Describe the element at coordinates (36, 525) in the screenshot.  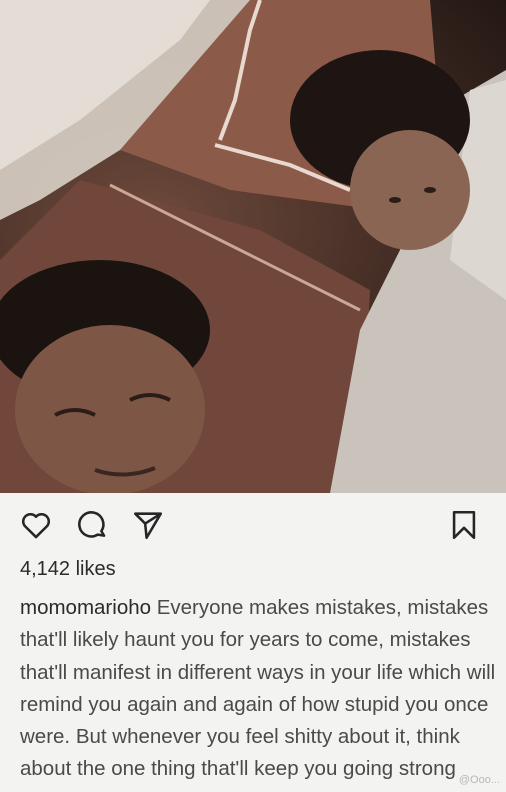
I see `heart-icon` at that location.